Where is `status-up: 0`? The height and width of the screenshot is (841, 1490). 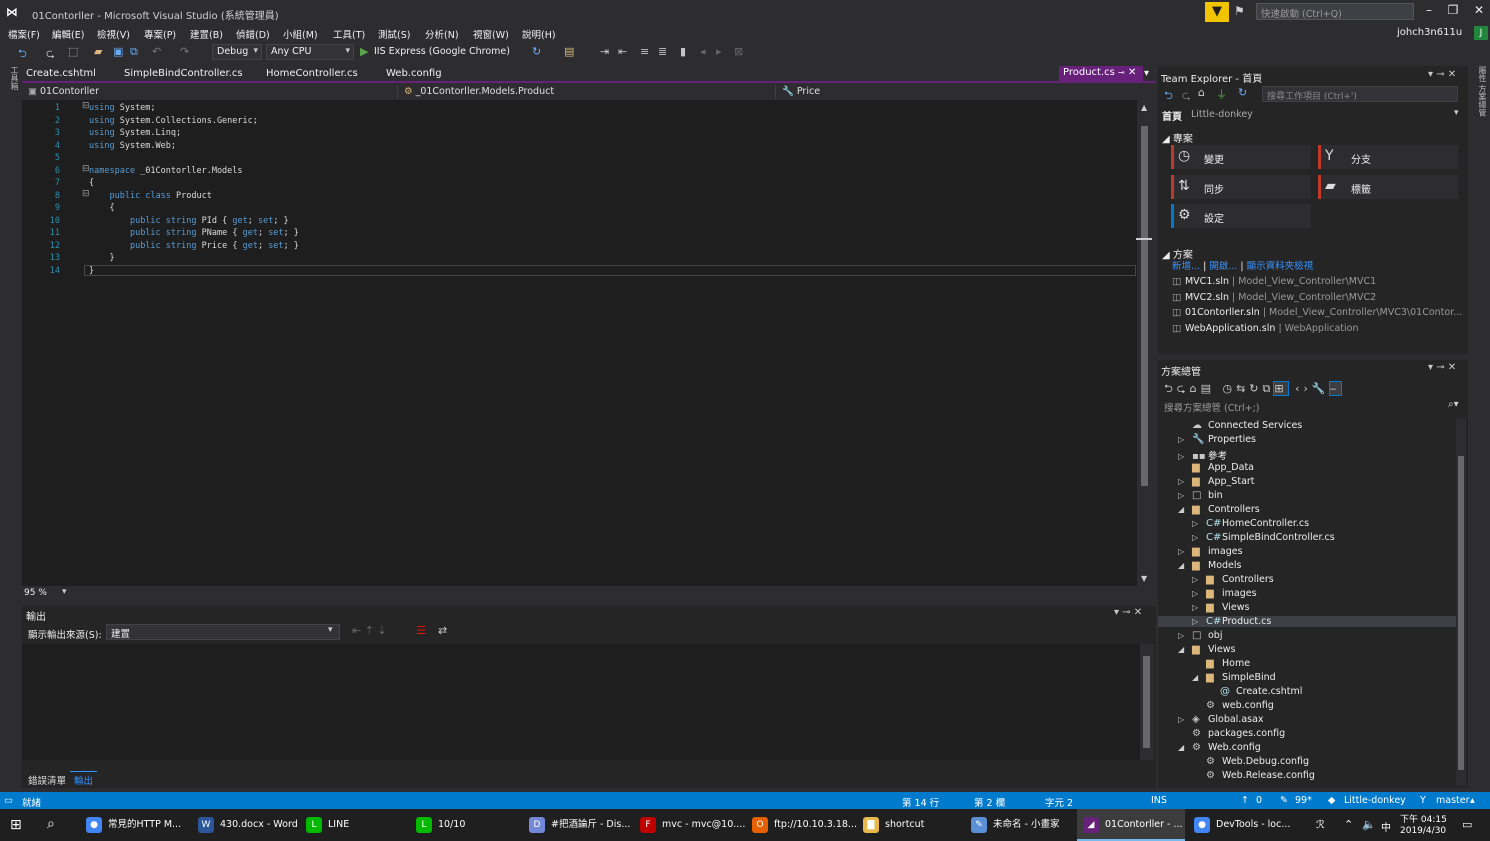 status-up: 0 is located at coordinates (1259, 800).